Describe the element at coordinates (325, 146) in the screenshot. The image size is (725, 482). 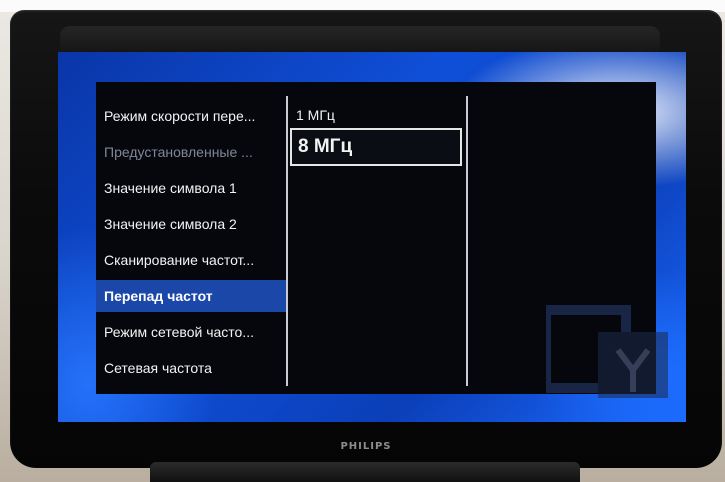
I see `option-label: 8 МГц` at that location.